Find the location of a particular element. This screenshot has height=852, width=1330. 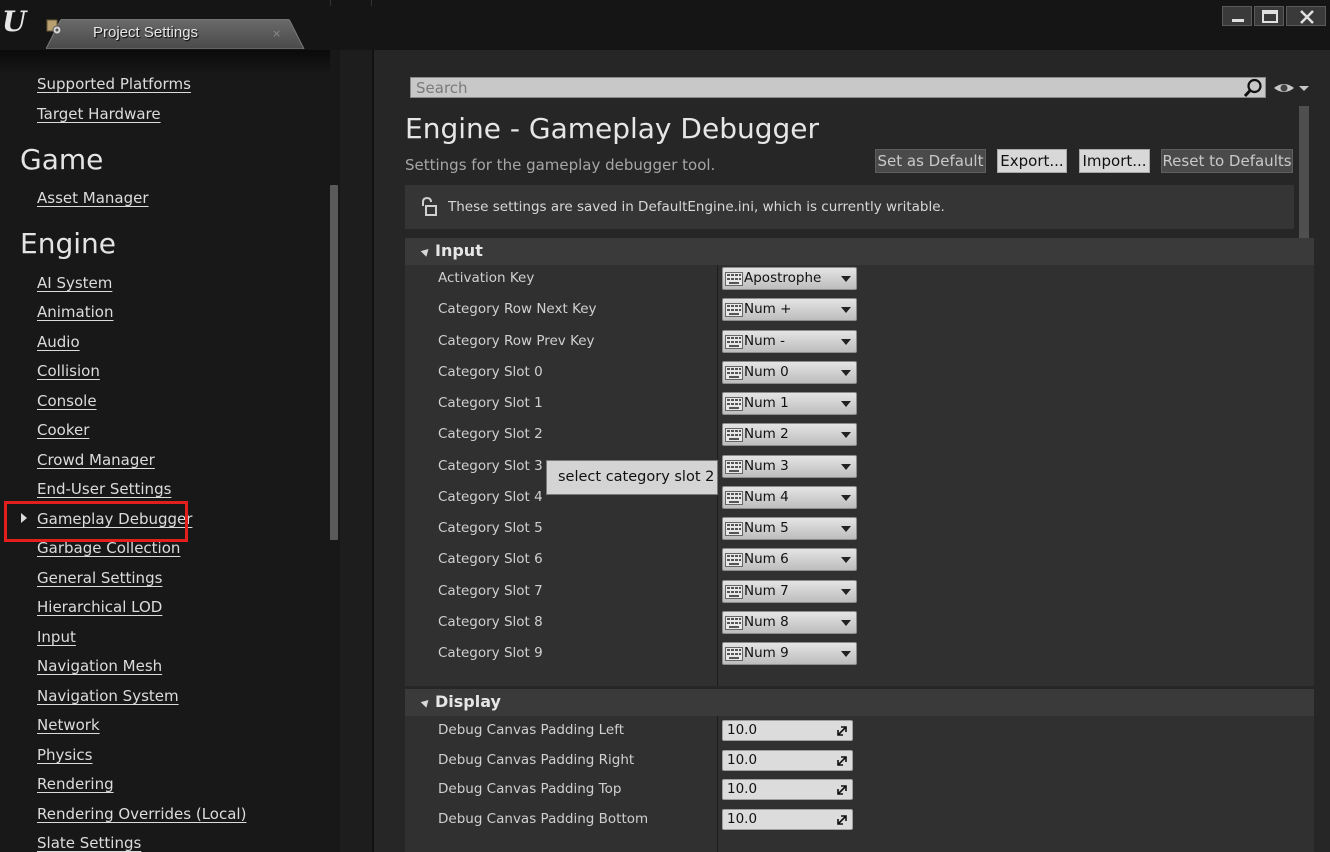

sidebar-item: Physics is located at coordinates (64, 755).